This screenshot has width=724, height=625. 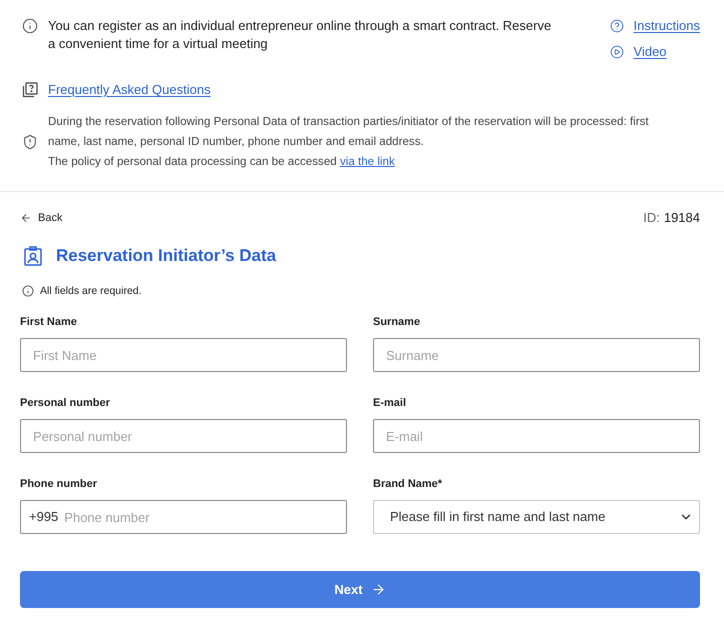 What do you see at coordinates (536, 517) in the screenshot?
I see `brand-name-select: Please fill in first name and last name` at bounding box center [536, 517].